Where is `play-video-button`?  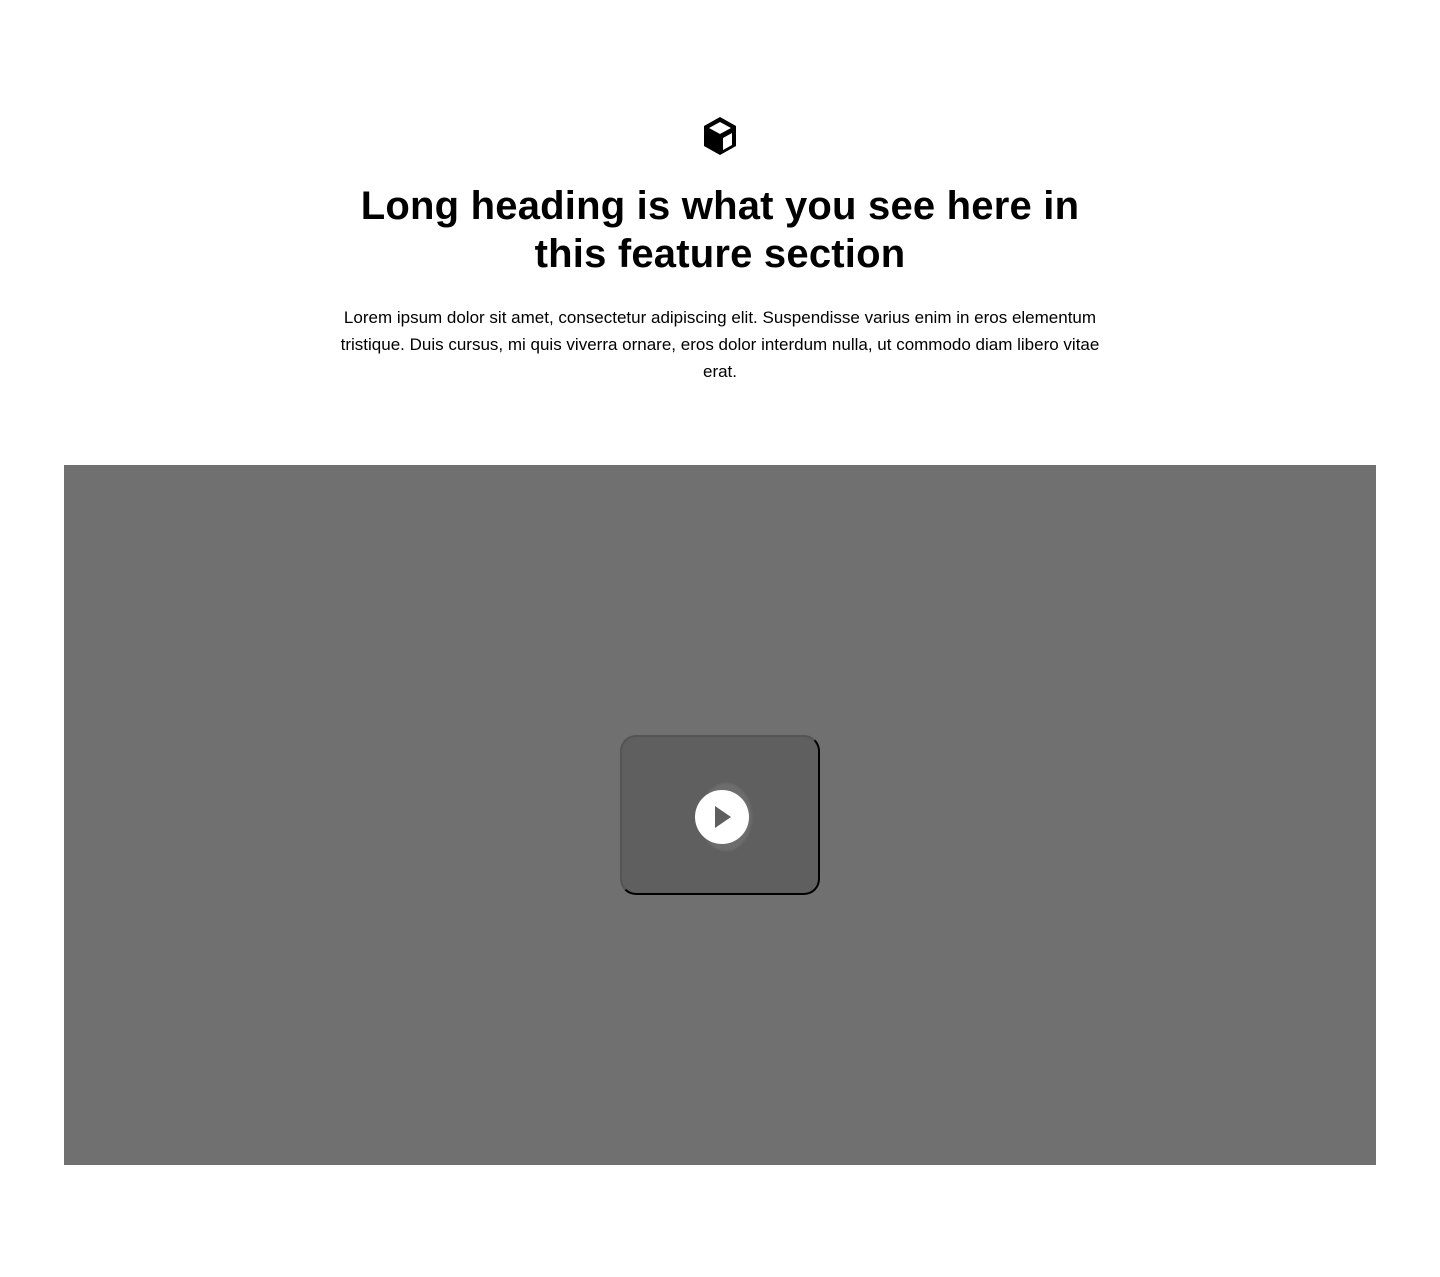 play-video-button is located at coordinates (720, 815).